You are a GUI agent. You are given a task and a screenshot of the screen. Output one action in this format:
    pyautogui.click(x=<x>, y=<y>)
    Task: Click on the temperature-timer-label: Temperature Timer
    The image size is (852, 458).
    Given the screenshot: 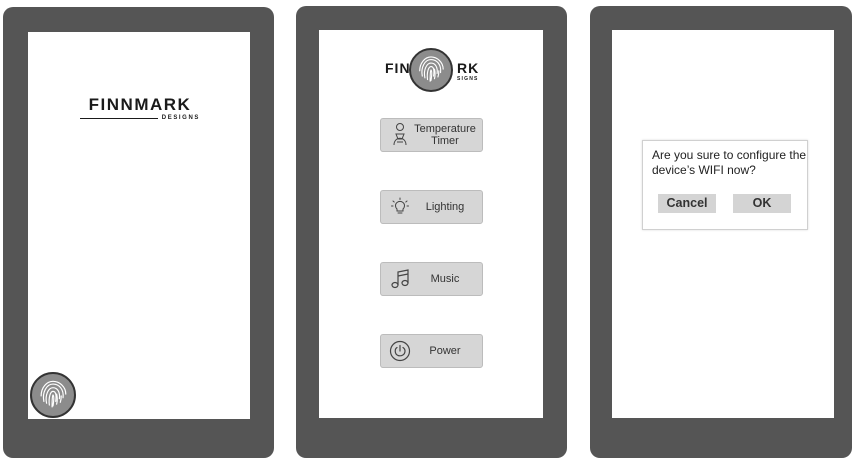 What is the action you would take?
    pyautogui.click(x=447, y=135)
    